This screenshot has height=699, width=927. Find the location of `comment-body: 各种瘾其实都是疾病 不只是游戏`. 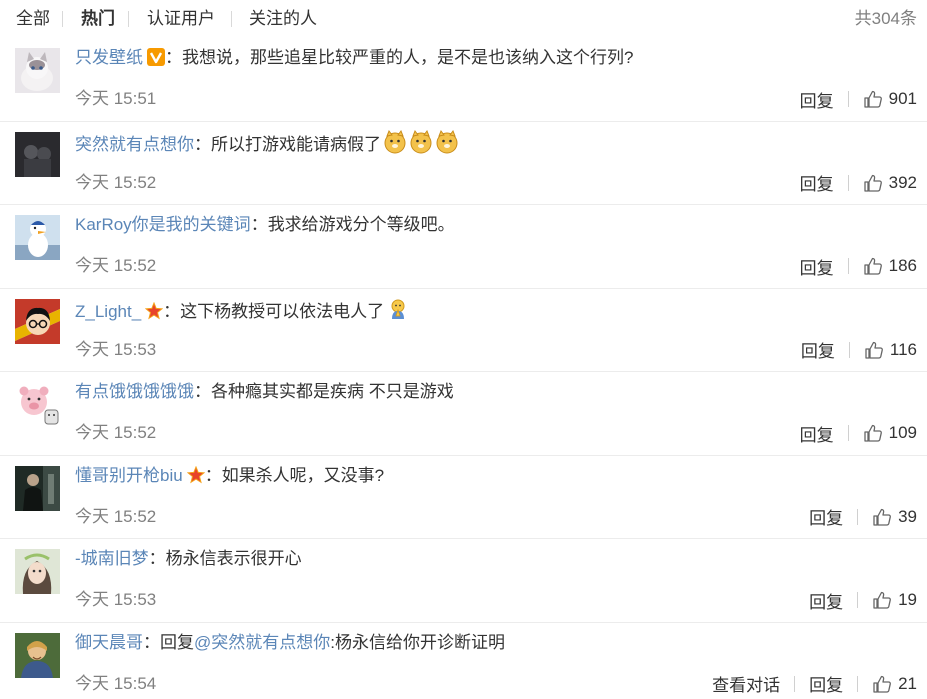

comment-body: 各种瘾其实都是疾病 不只是游戏 is located at coordinates (332, 391).